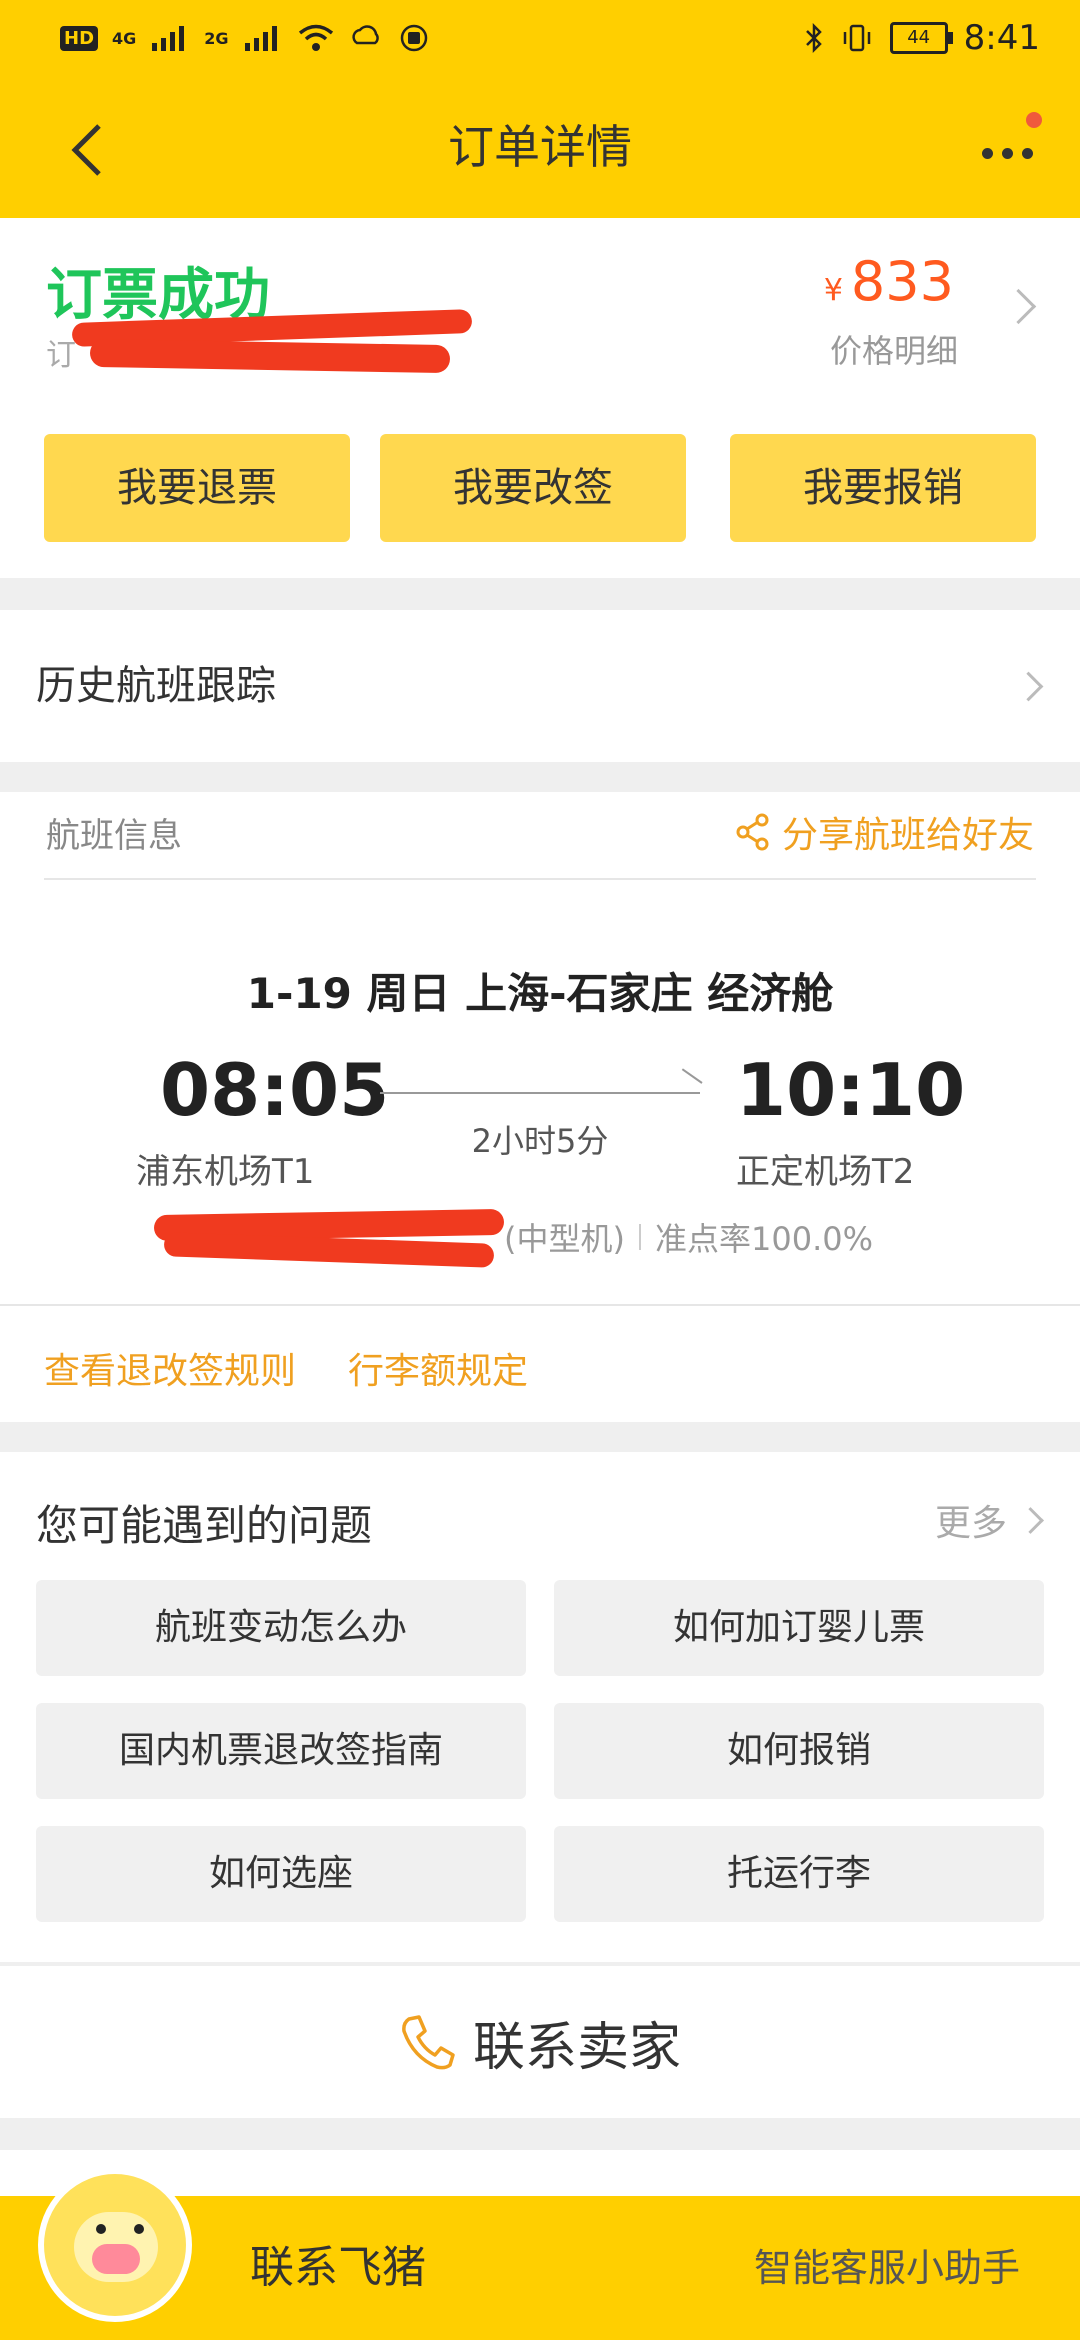 Image resolution: width=1080 pixels, height=2340 pixels. I want to click on app-notification-icon, so click(413, 38).